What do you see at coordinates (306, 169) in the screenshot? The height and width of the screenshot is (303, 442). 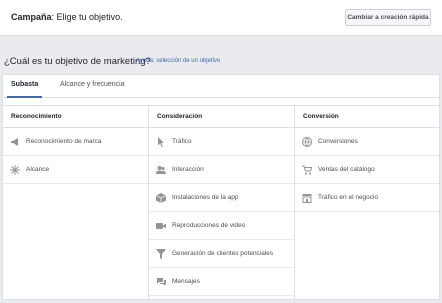 I see `cart-icon` at bounding box center [306, 169].